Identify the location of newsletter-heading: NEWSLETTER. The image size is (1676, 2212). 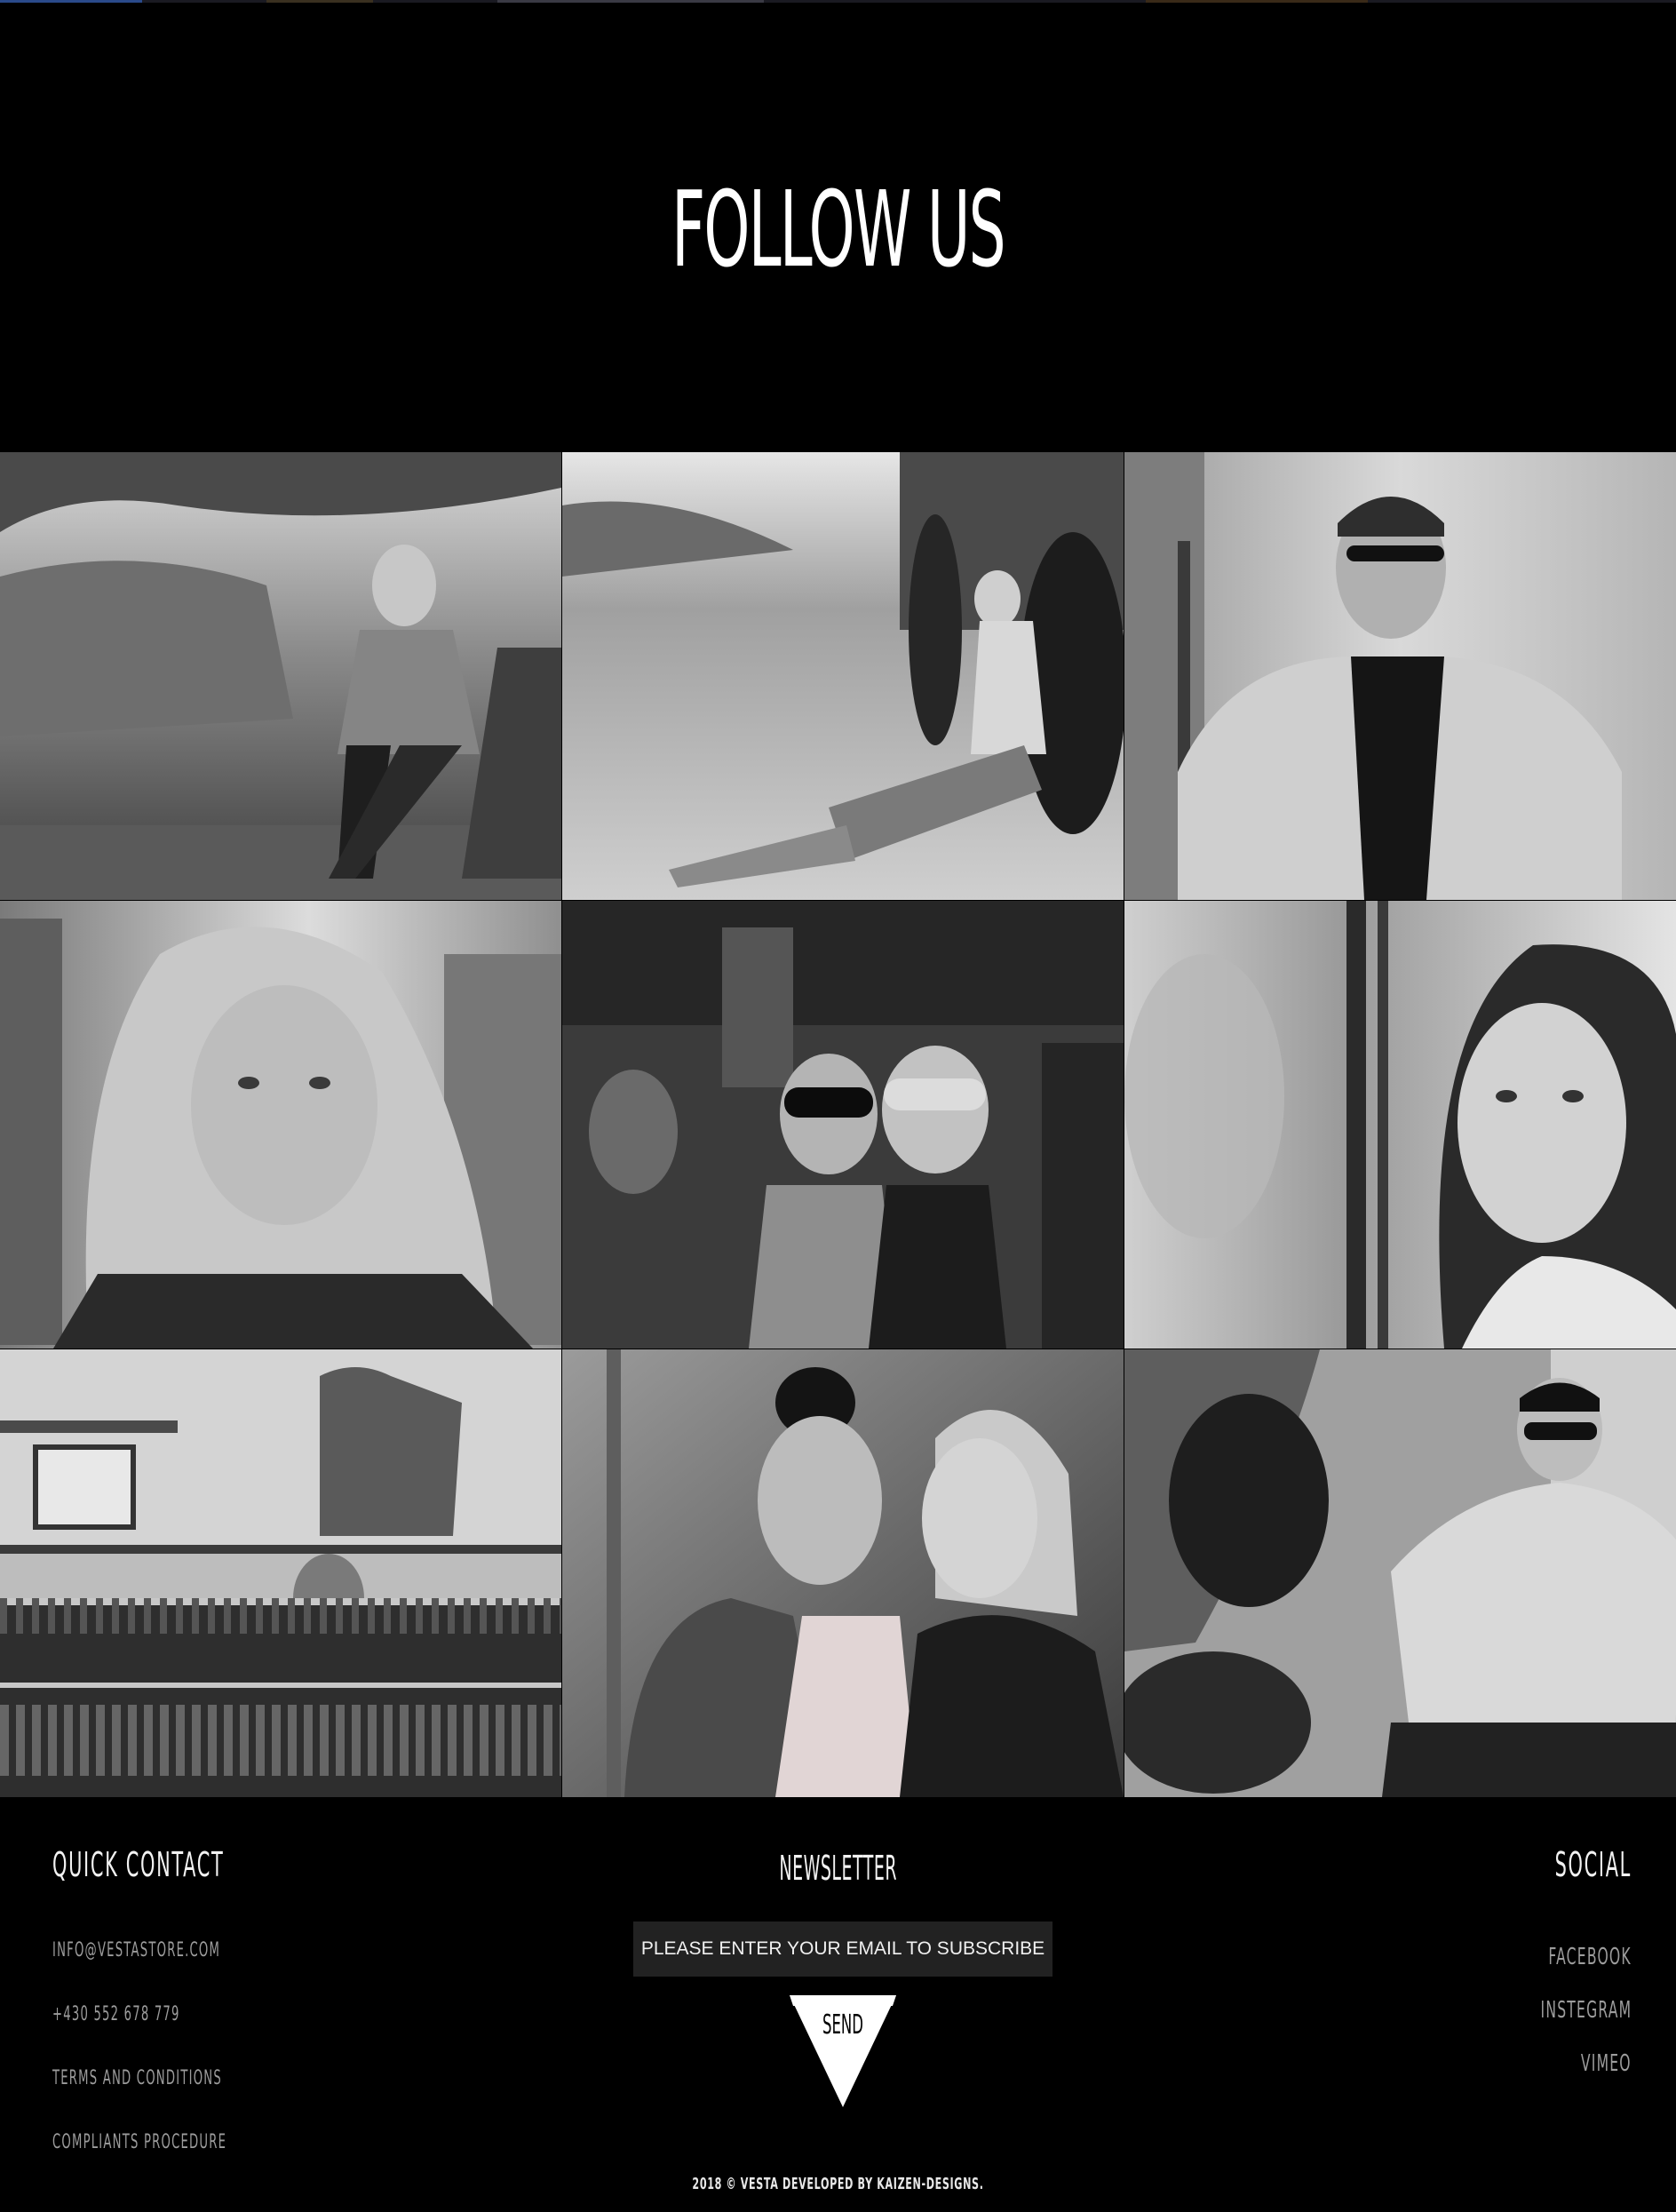
(838, 1869).